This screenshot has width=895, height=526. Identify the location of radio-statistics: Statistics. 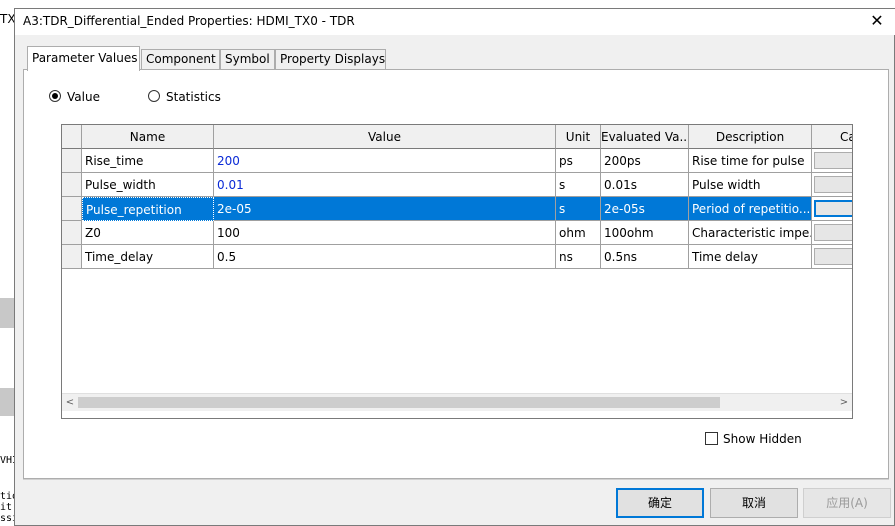
(184, 97).